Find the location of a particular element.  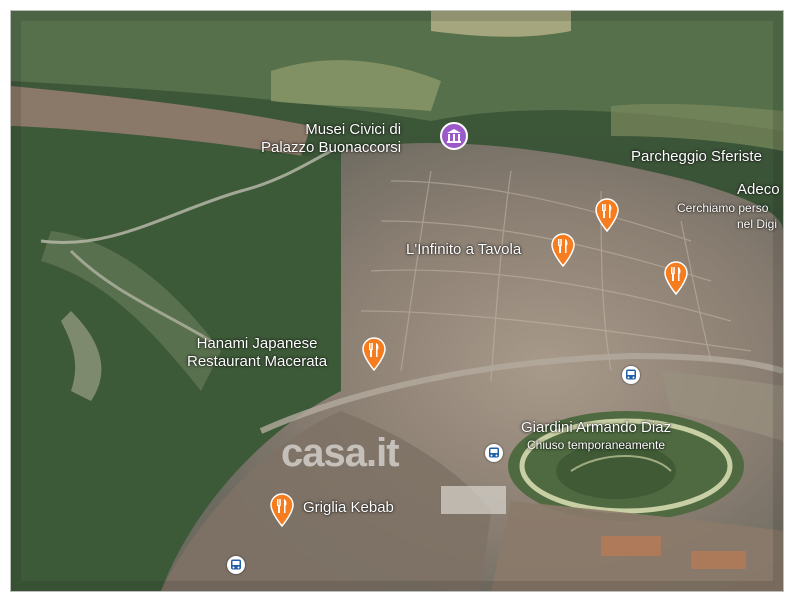

restaurant-pin-griglia is located at coordinates (282, 510).